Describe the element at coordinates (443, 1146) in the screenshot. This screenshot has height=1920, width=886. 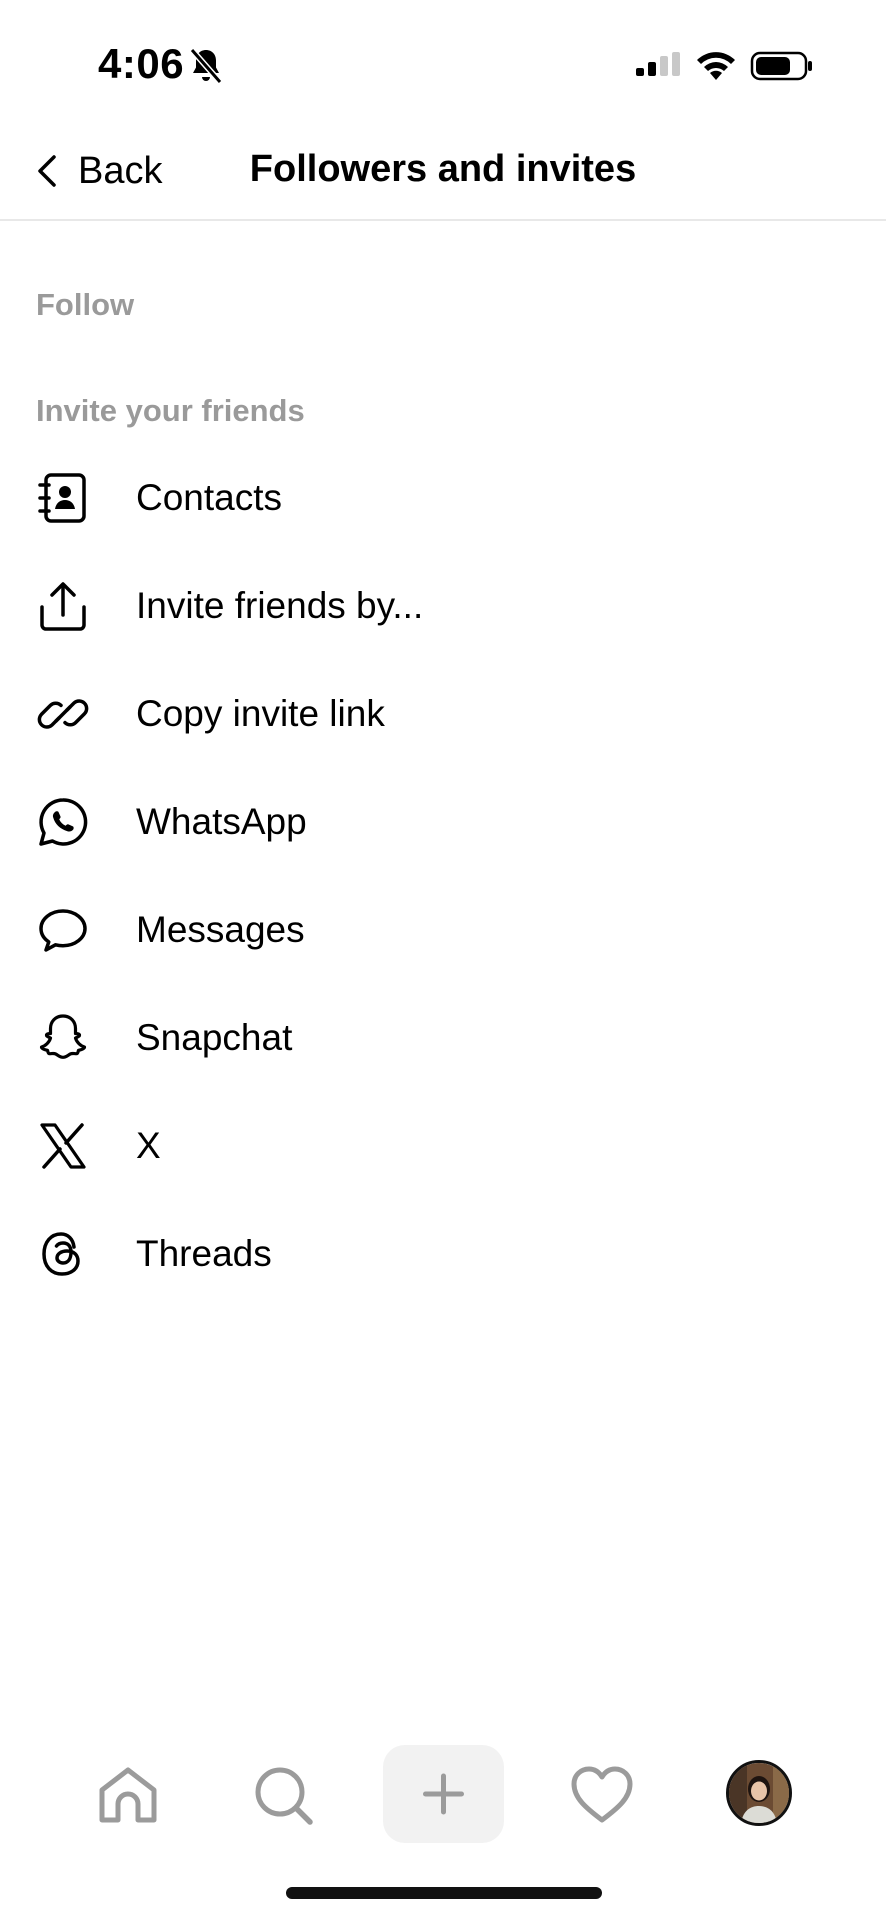
I see `invite-item-x: X` at that location.